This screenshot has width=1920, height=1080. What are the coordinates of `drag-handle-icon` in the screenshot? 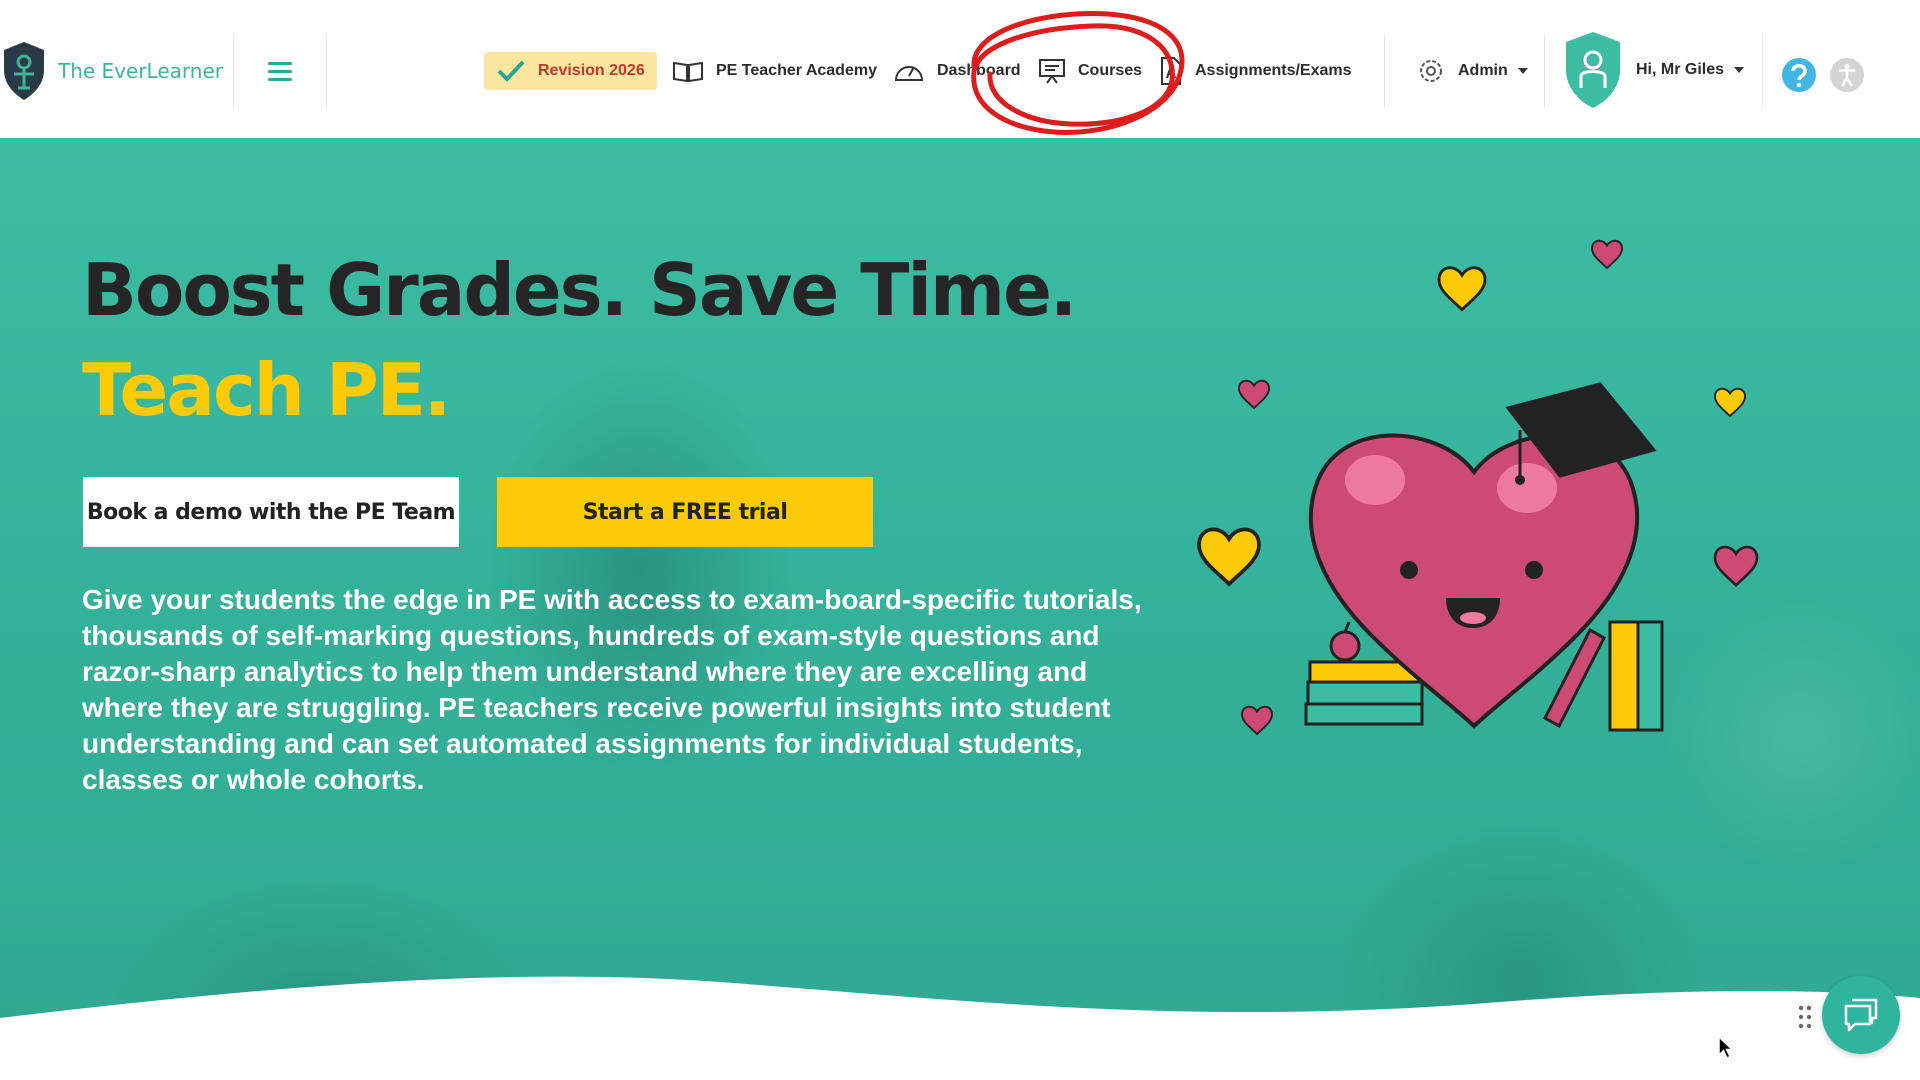 It's located at (1805, 1017).